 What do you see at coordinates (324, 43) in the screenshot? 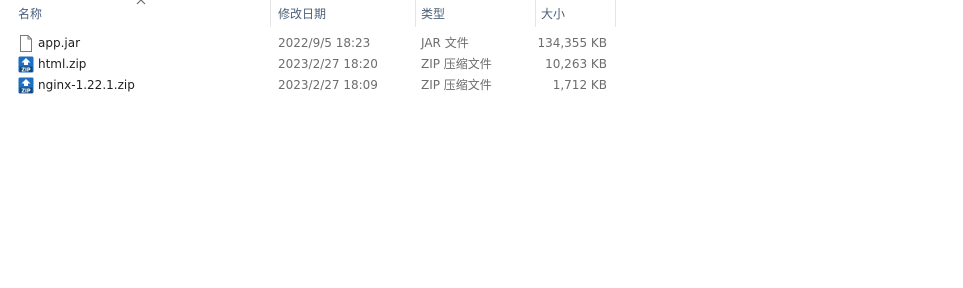
I see `file-date: 2022/9/5 18:23` at bounding box center [324, 43].